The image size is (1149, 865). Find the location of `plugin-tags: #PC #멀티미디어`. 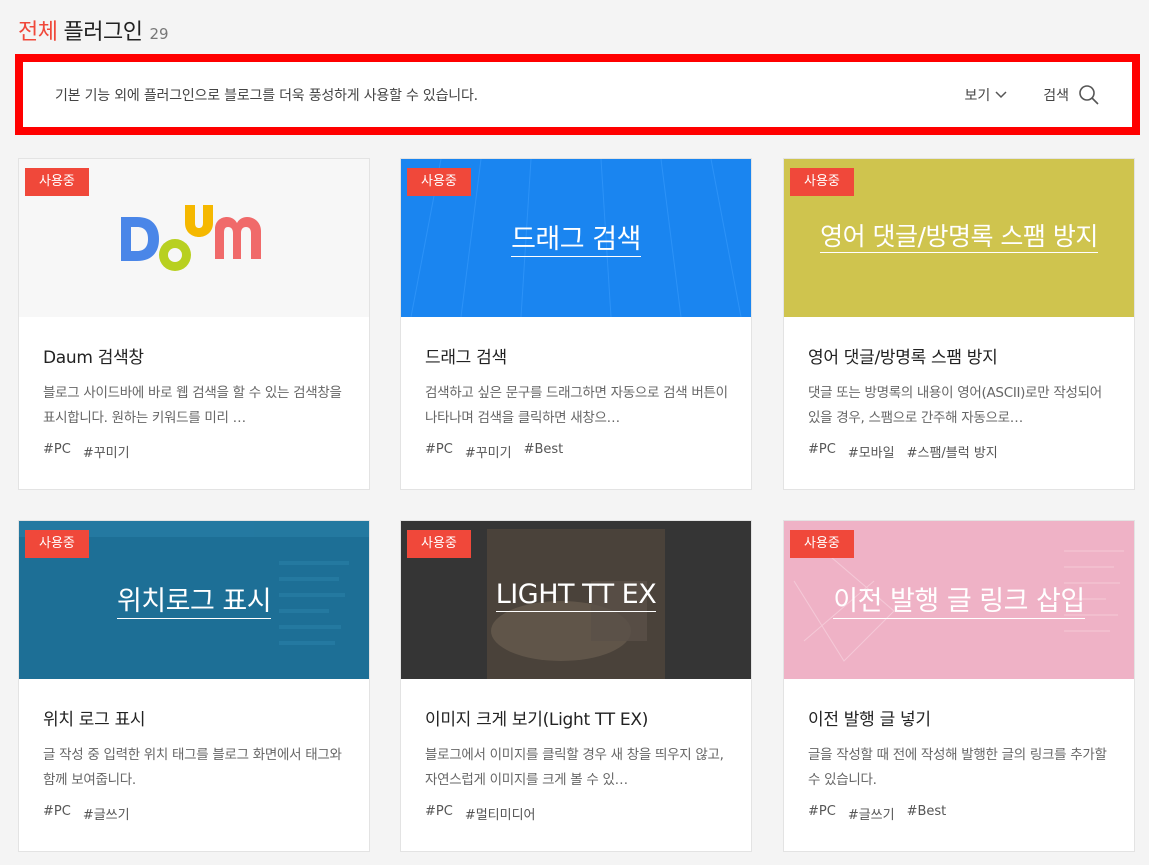

plugin-tags: #PC #멀티미디어 is located at coordinates (480, 813).